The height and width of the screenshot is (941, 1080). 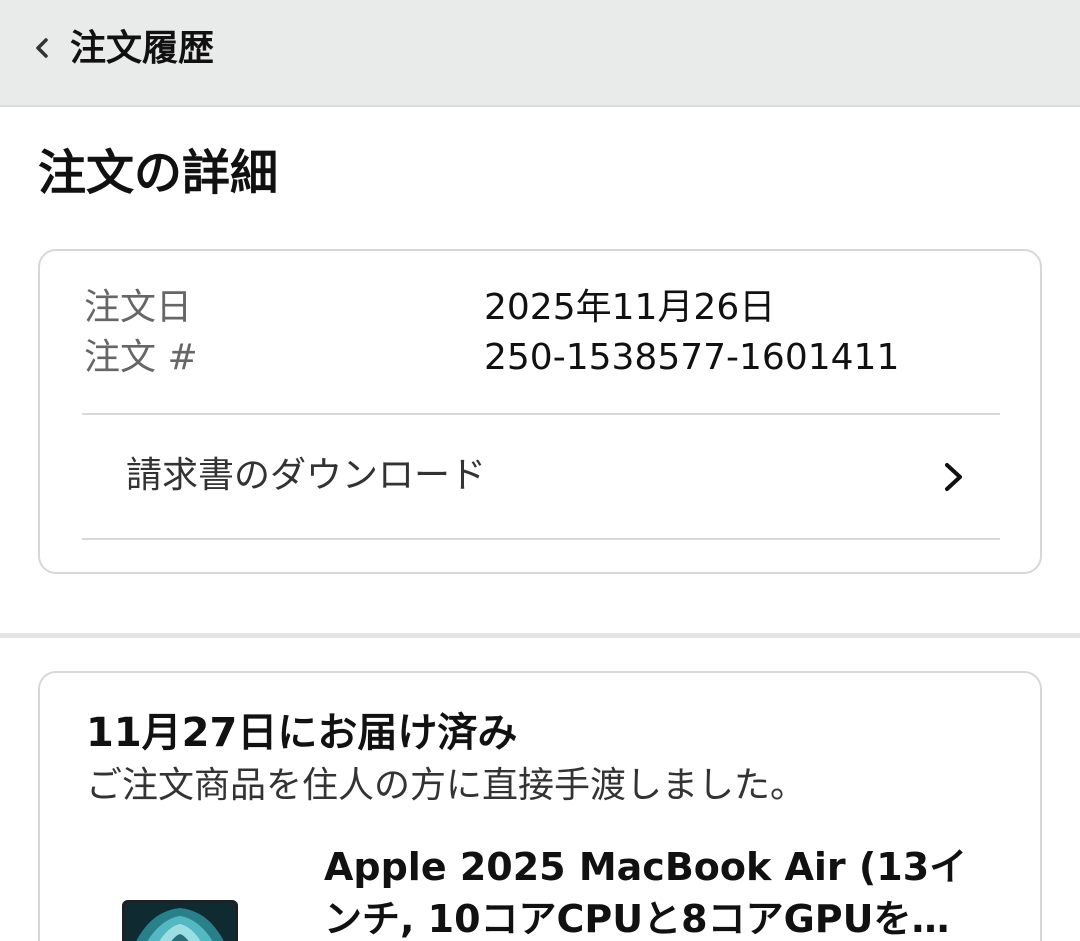 What do you see at coordinates (138, 307) in the screenshot?
I see `order-date-label: 注文日` at bounding box center [138, 307].